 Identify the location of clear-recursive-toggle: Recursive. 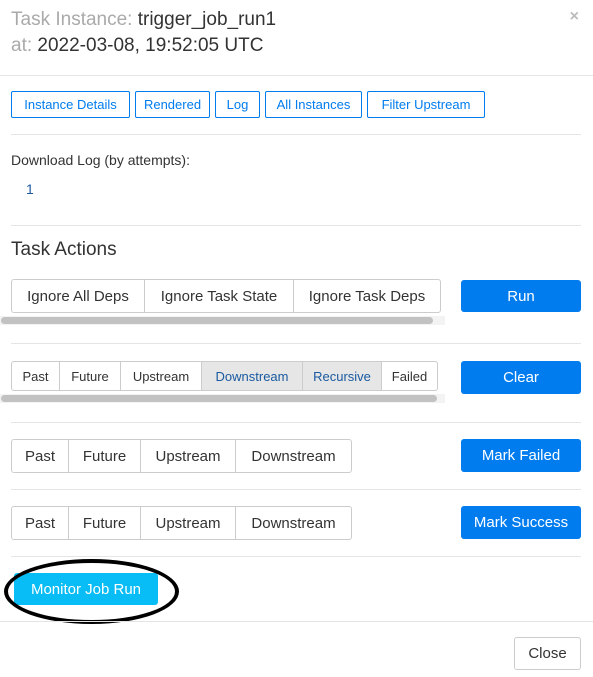
(342, 376).